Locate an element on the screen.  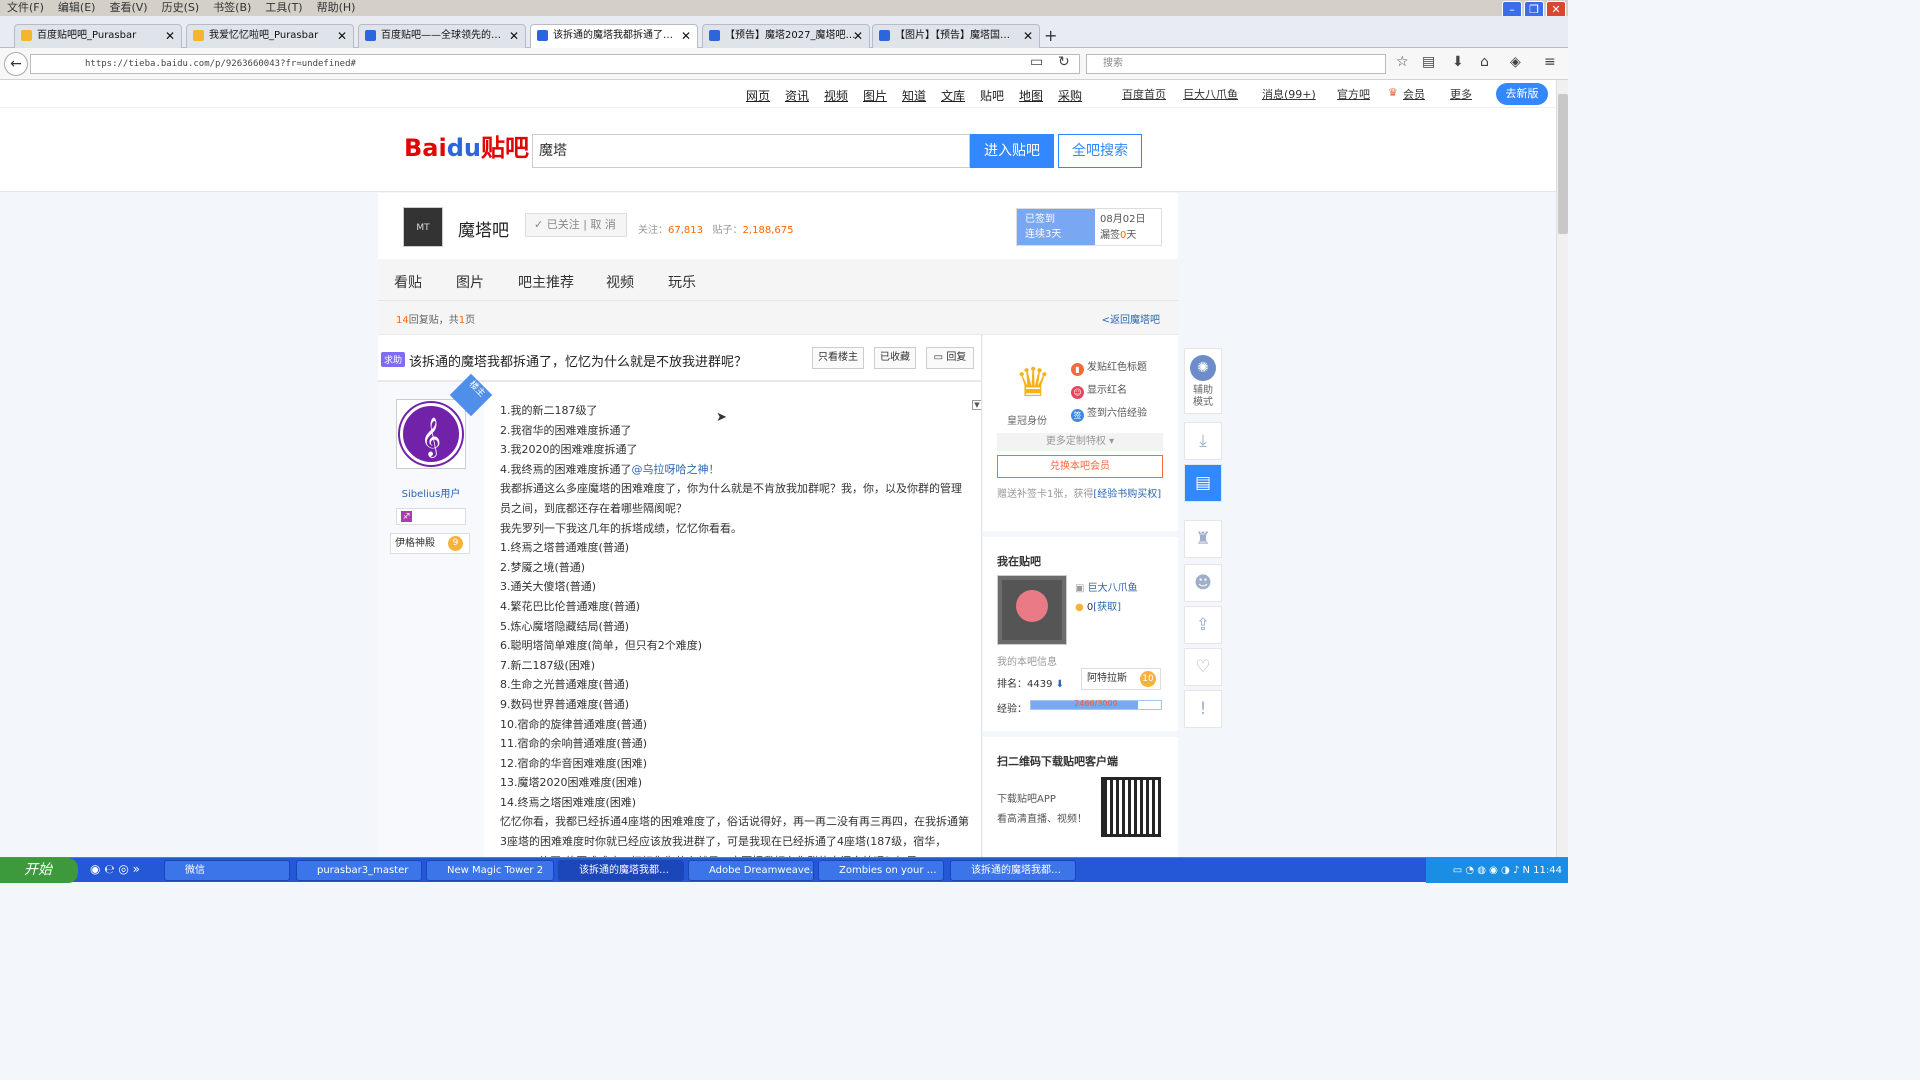
download-app-button: ⤓ is located at coordinates (1203, 441).